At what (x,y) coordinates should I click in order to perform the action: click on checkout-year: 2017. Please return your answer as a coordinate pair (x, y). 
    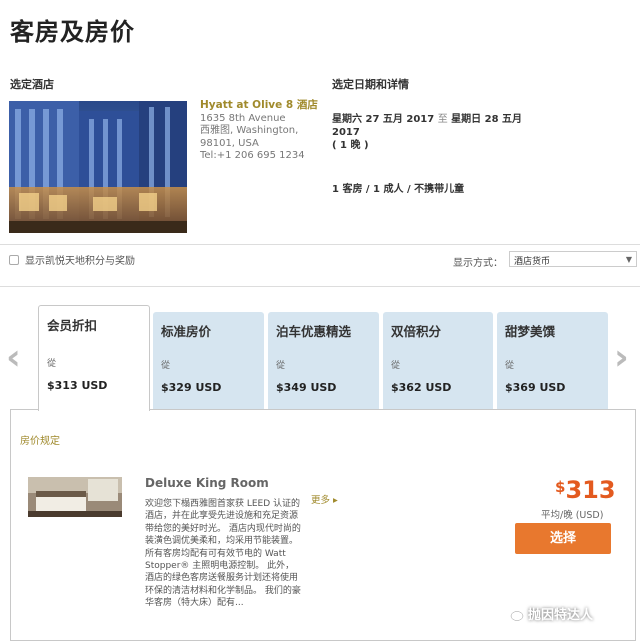
    Looking at the image, I should click on (346, 132).